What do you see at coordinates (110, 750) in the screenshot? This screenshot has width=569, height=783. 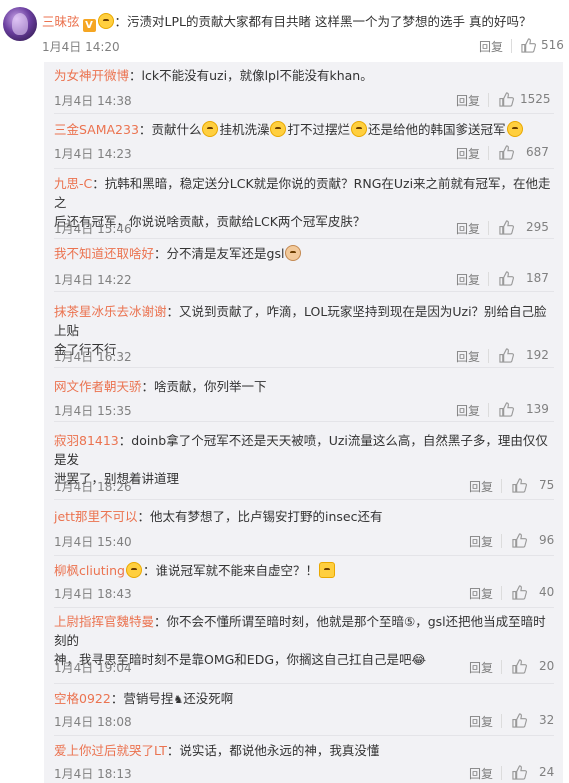 I see `reply-username: 爱上你过后就哭了LT` at bounding box center [110, 750].